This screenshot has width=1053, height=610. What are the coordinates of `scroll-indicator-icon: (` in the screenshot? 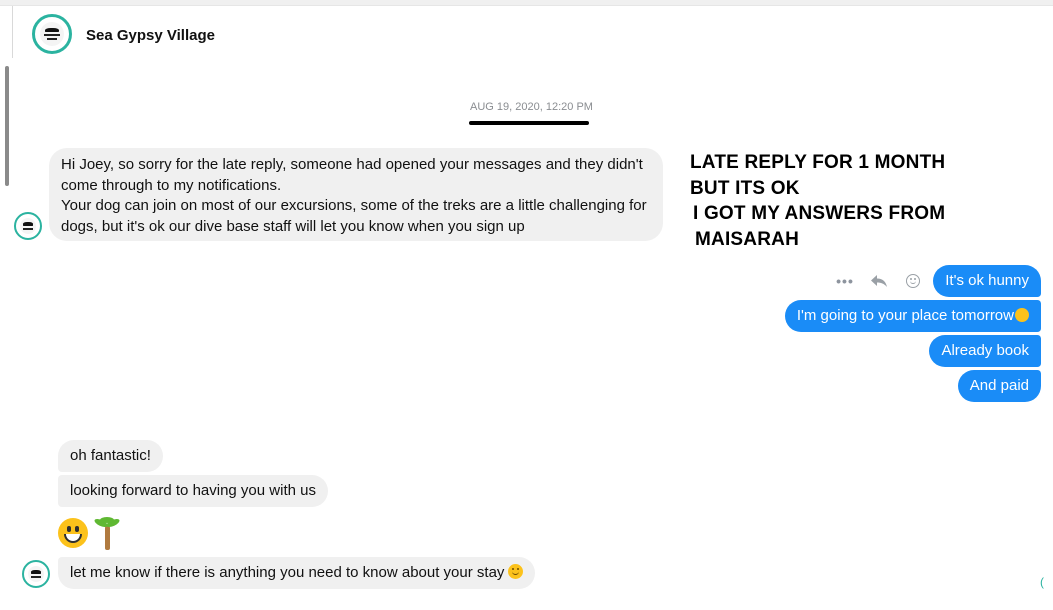 It's located at (1042, 582).